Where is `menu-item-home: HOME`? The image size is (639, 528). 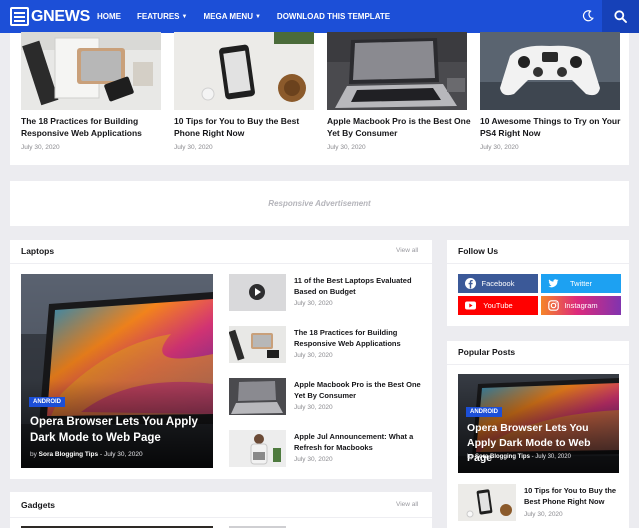
menu-item-home: HOME is located at coordinates (109, 16).